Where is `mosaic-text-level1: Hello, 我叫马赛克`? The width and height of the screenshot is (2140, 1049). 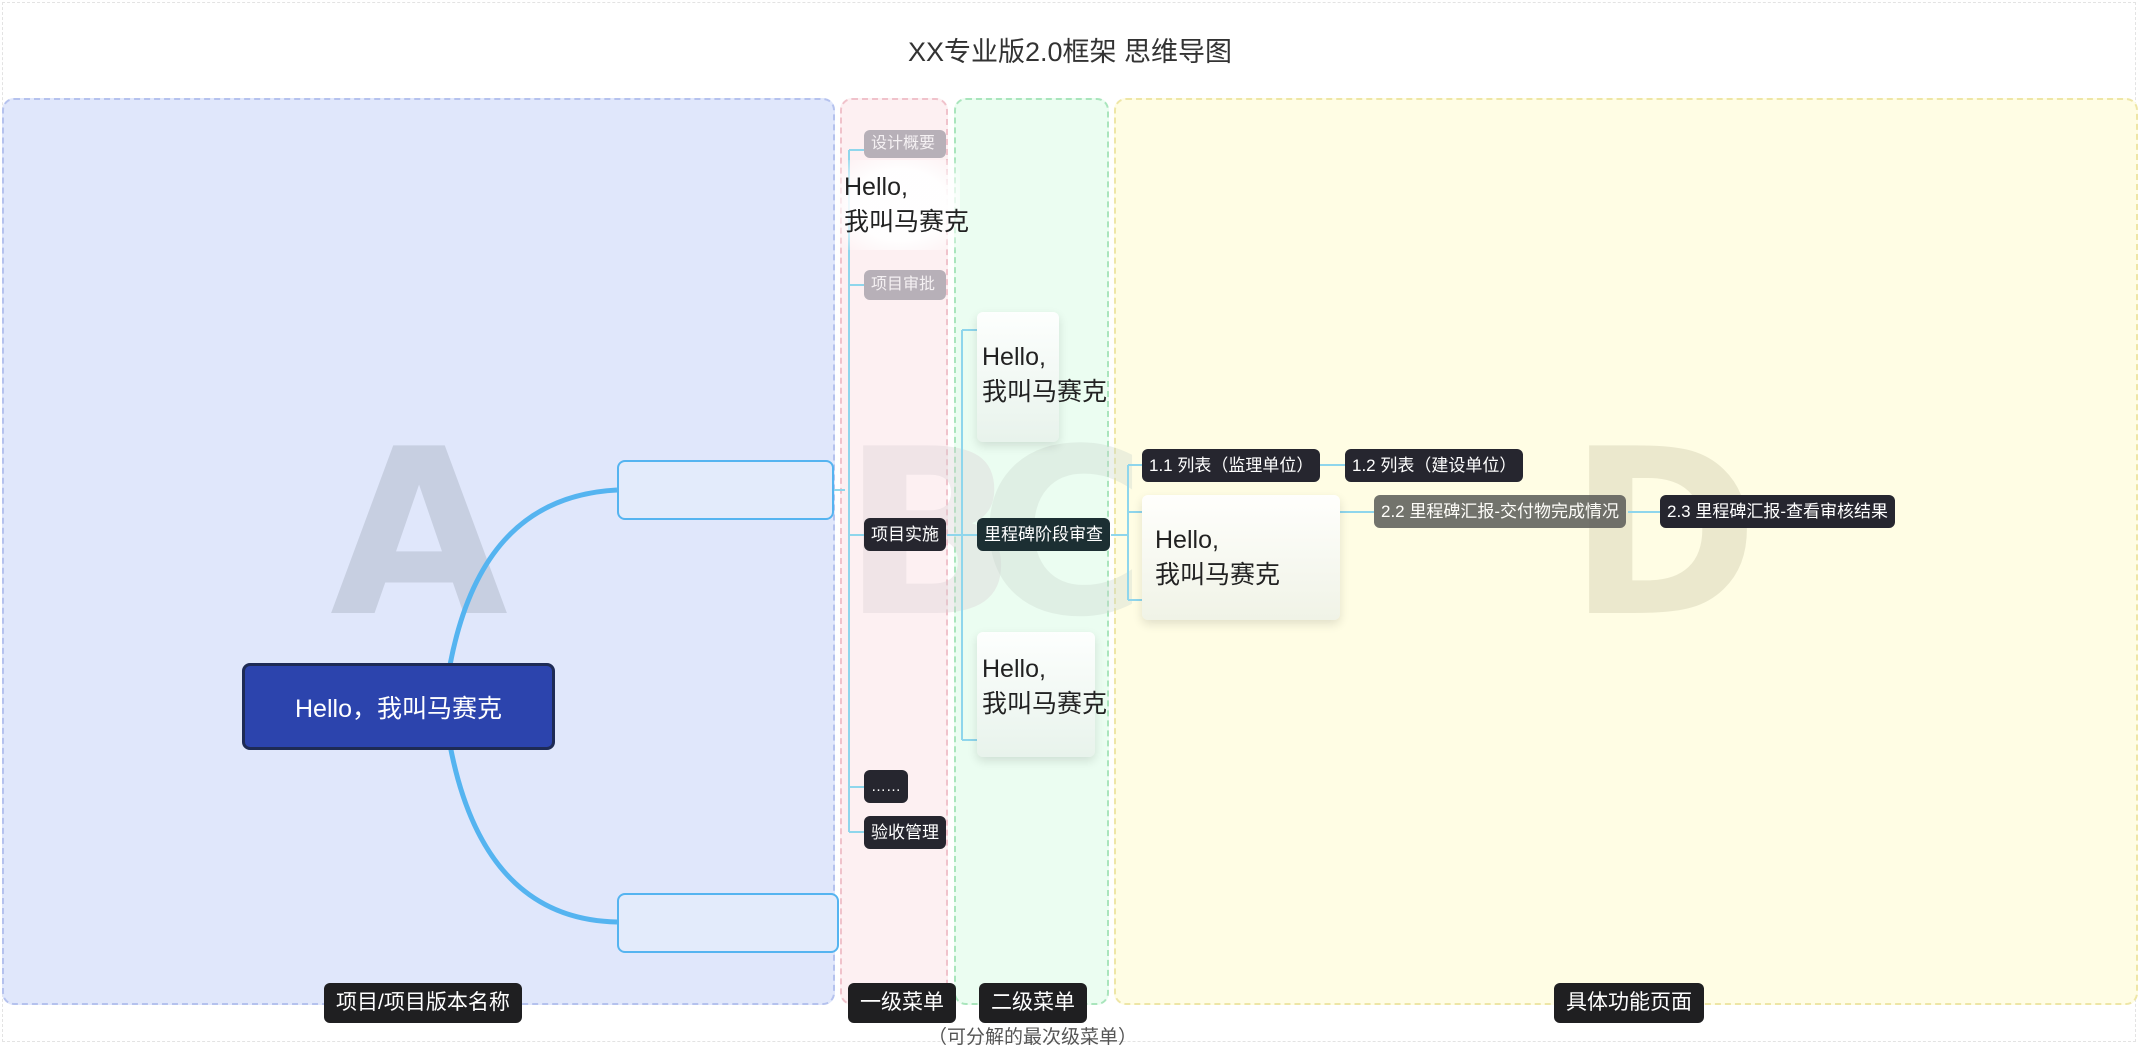 mosaic-text-level1: Hello, 我叫马赛克 is located at coordinates (904, 205).